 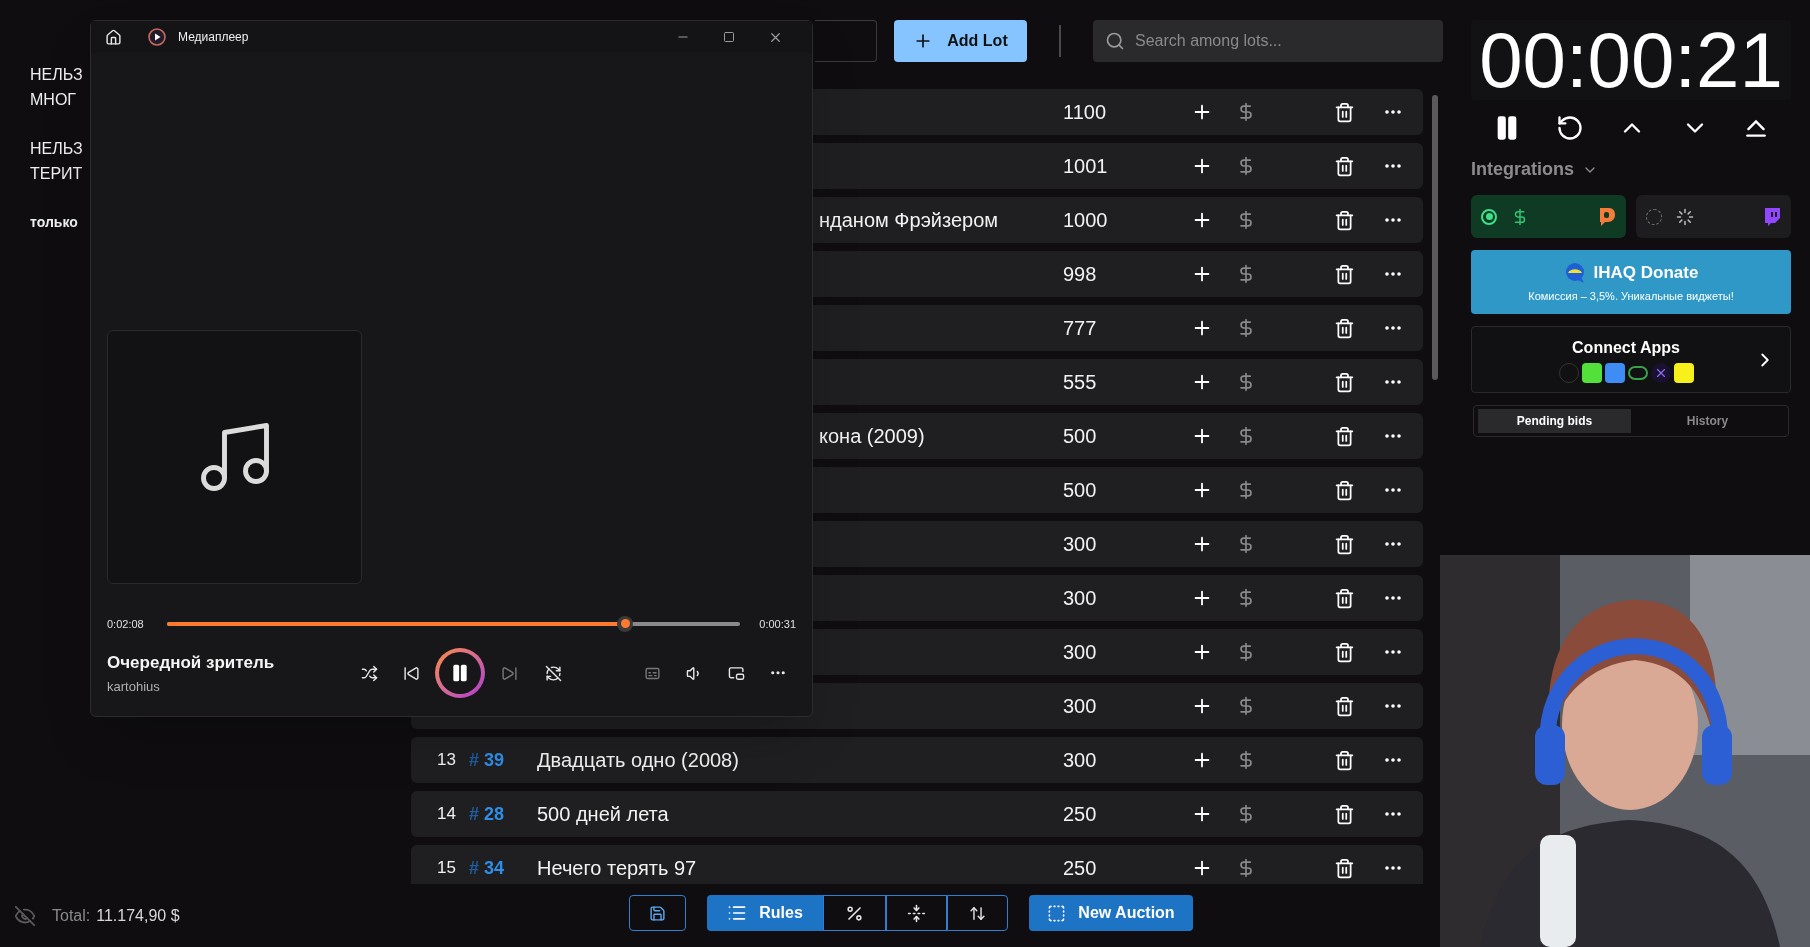 I want to click on next-icon, so click(x=509, y=673).